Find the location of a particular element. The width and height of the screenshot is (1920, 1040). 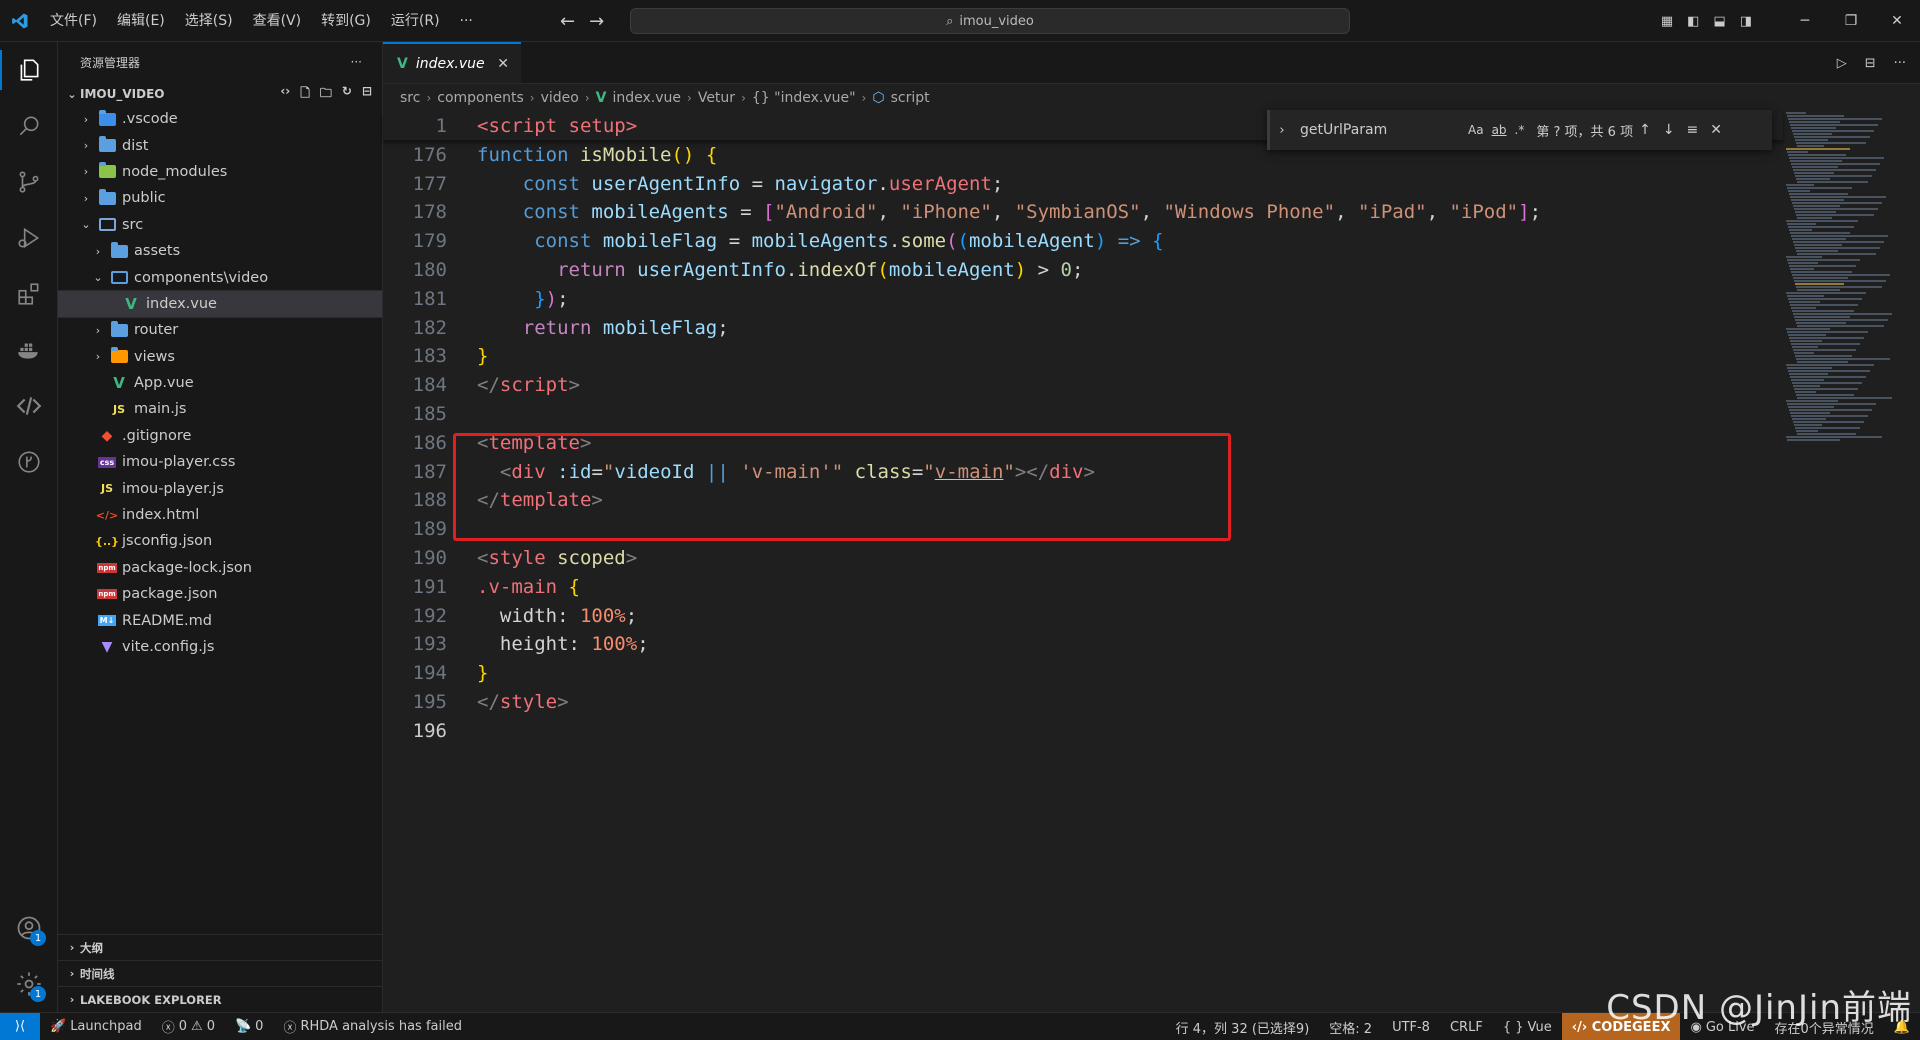

tree-item: npm package.json is located at coordinates (220, 594).